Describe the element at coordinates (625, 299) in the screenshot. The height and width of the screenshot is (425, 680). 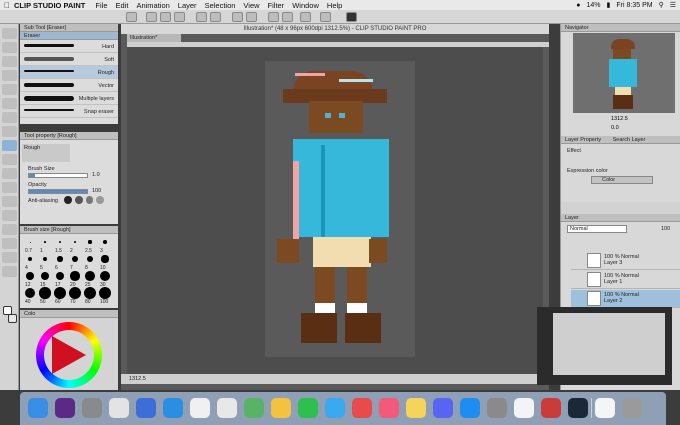
I see `layer-row-layer2: 100 % Normal Layer 2` at that location.